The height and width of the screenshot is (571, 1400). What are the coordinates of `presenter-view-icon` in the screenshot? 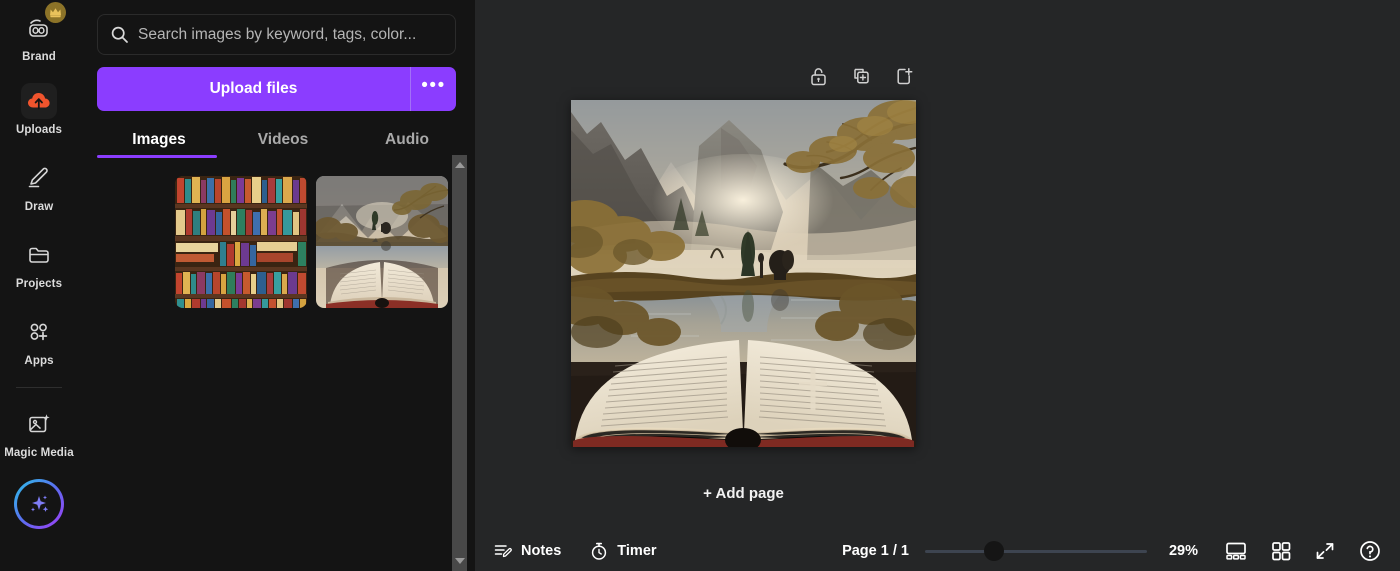 It's located at (1236, 551).